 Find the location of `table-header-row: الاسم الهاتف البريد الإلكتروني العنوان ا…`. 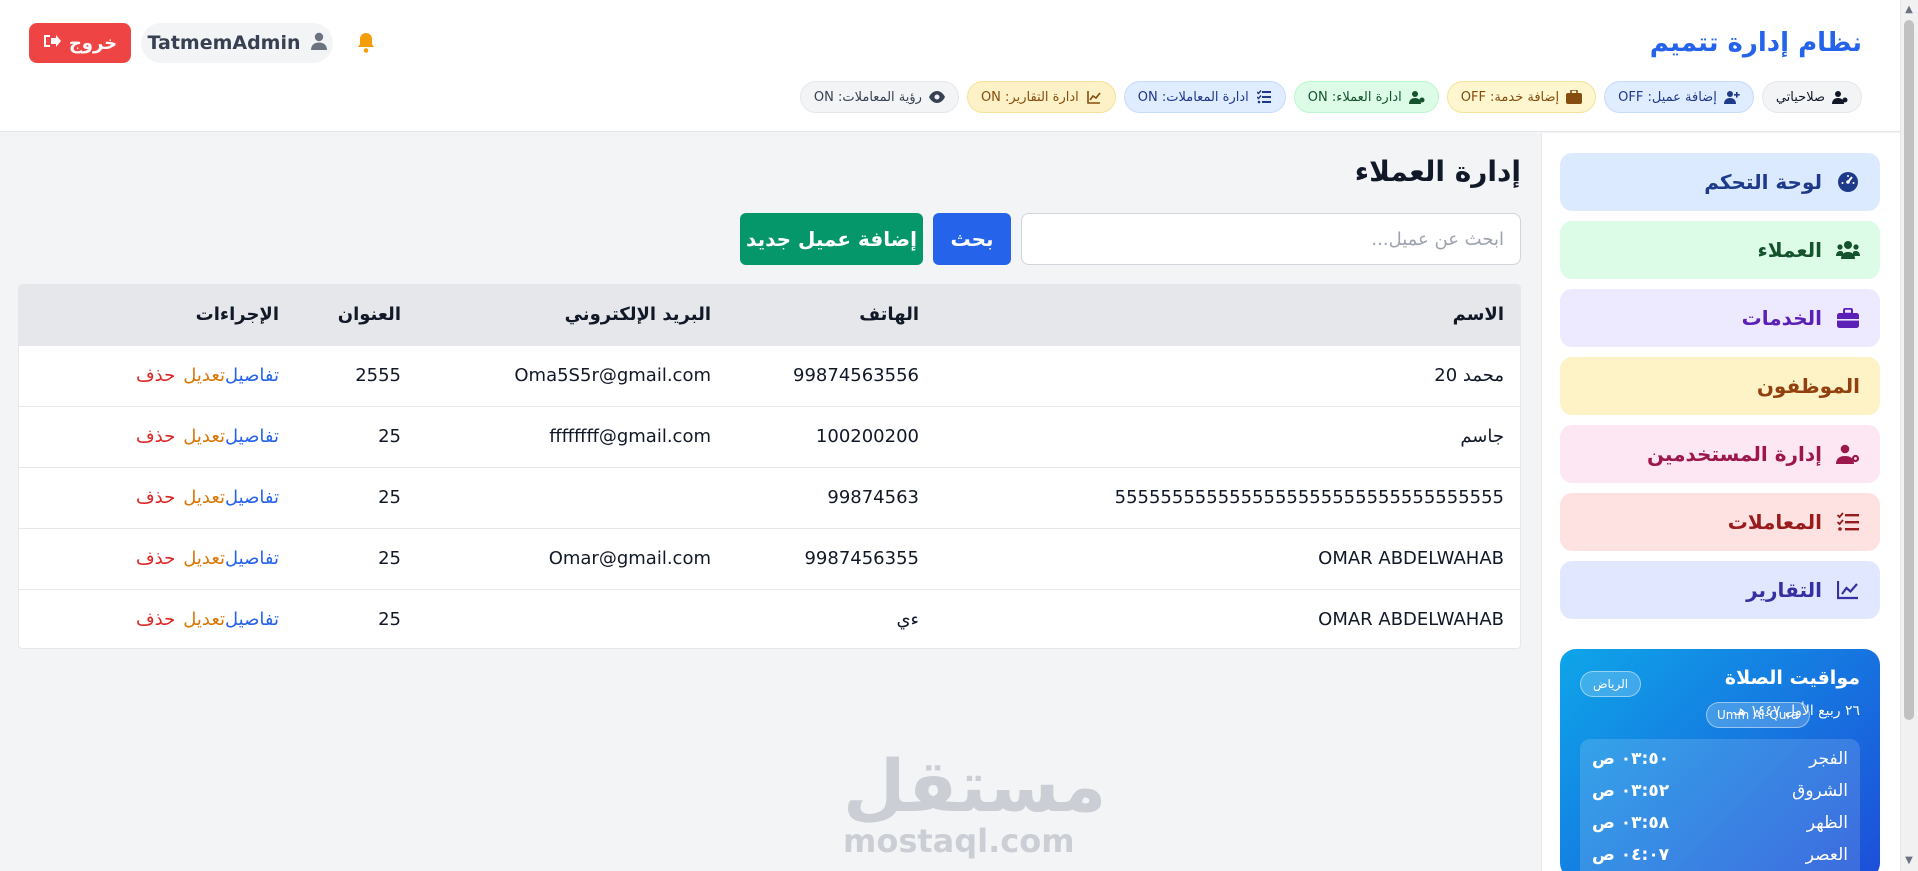

table-header-row: الاسم الهاتف البريد الإلكتروني العنوان ا… is located at coordinates (769, 315).